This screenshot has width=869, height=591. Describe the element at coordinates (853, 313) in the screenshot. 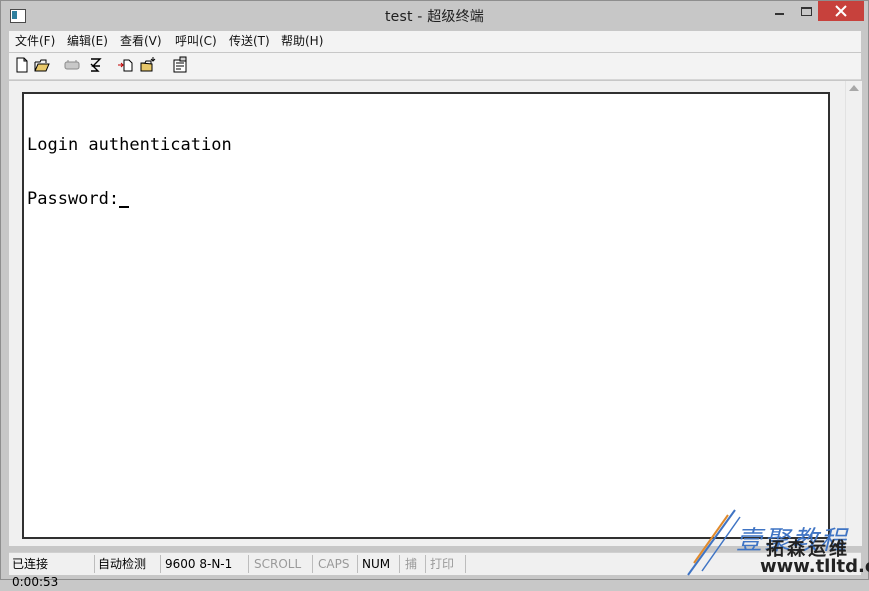

I see `vertical-scrollbar` at that location.